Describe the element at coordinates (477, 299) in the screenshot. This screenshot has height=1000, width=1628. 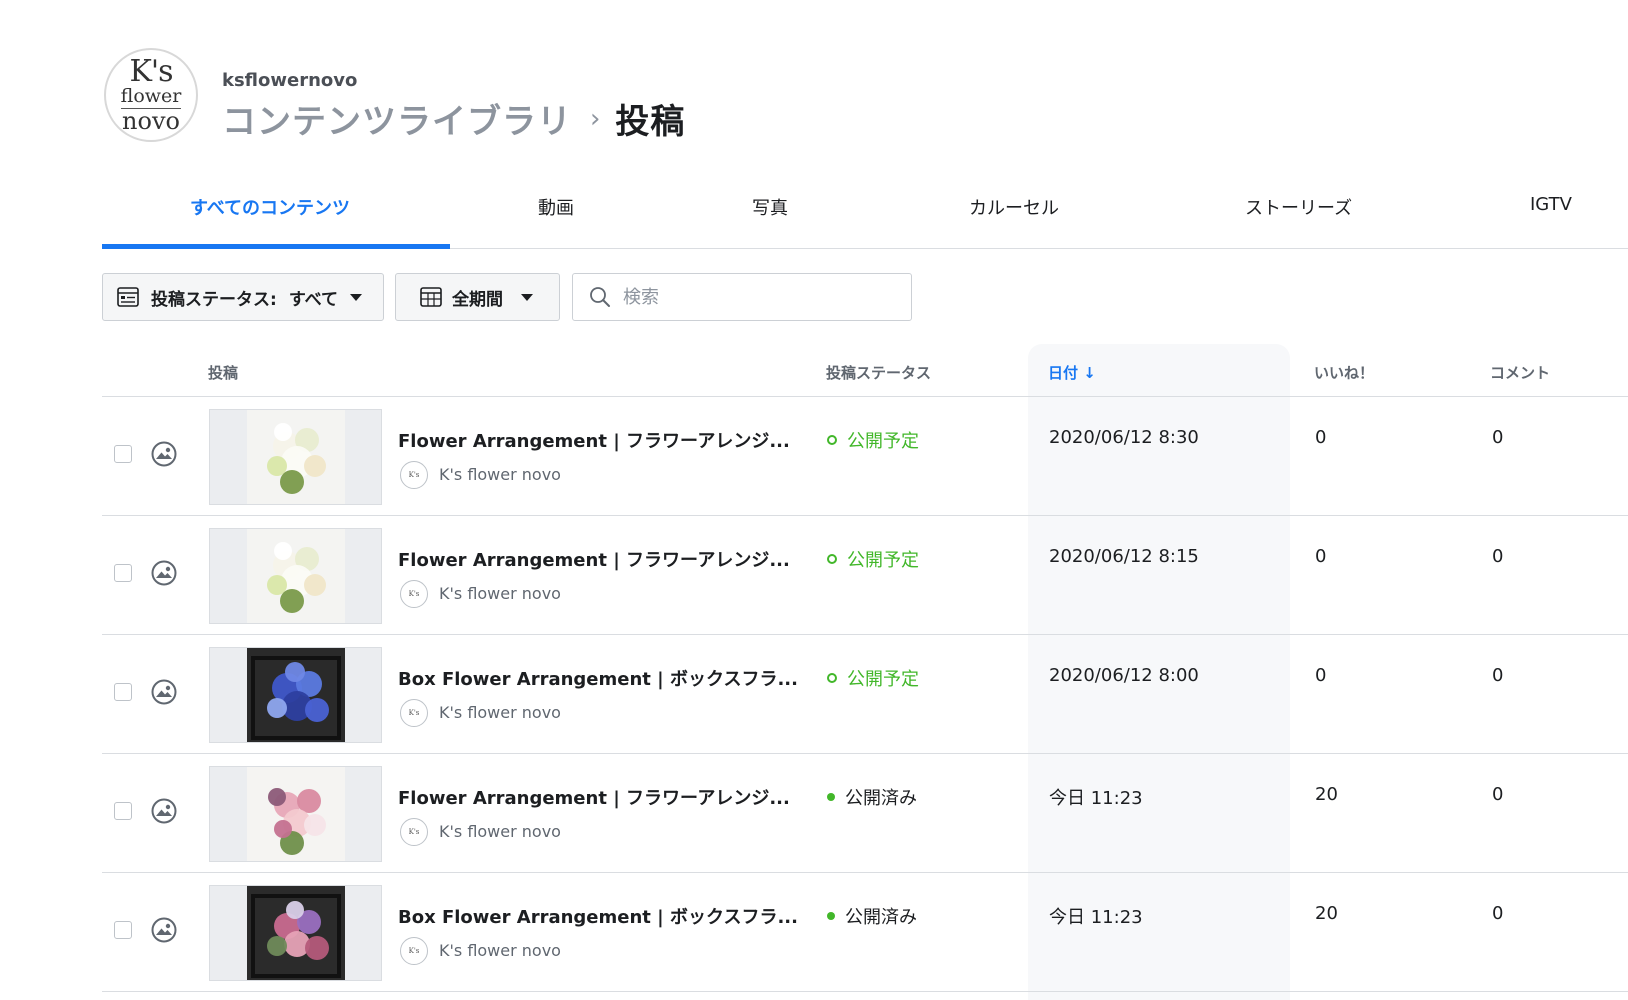
I see `period-filter-label: 全期間` at that location.